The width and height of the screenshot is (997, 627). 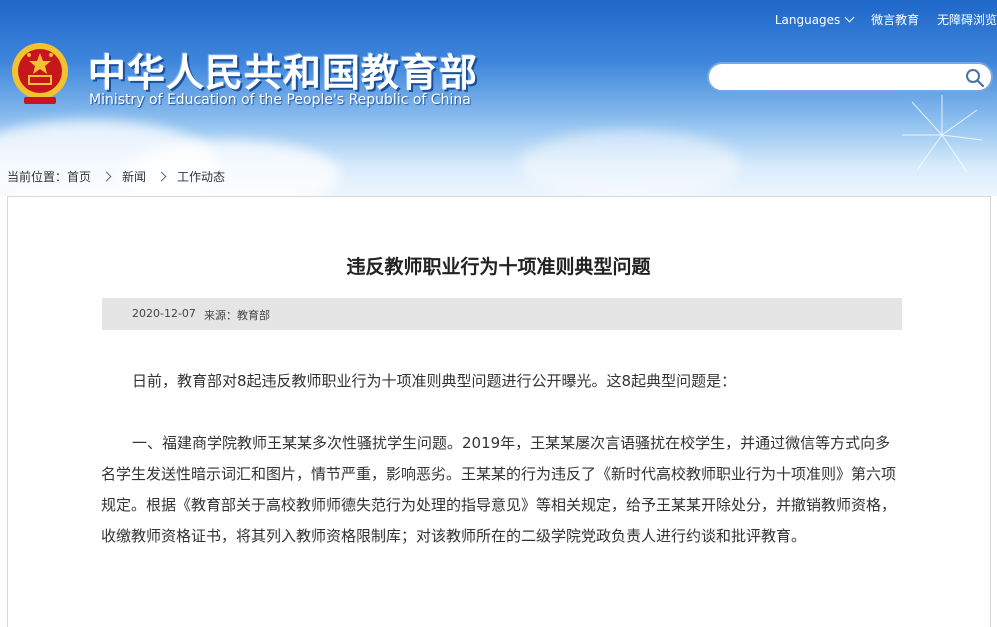 I want to click on languages-menu: Languages, so click(x=814, y=19).